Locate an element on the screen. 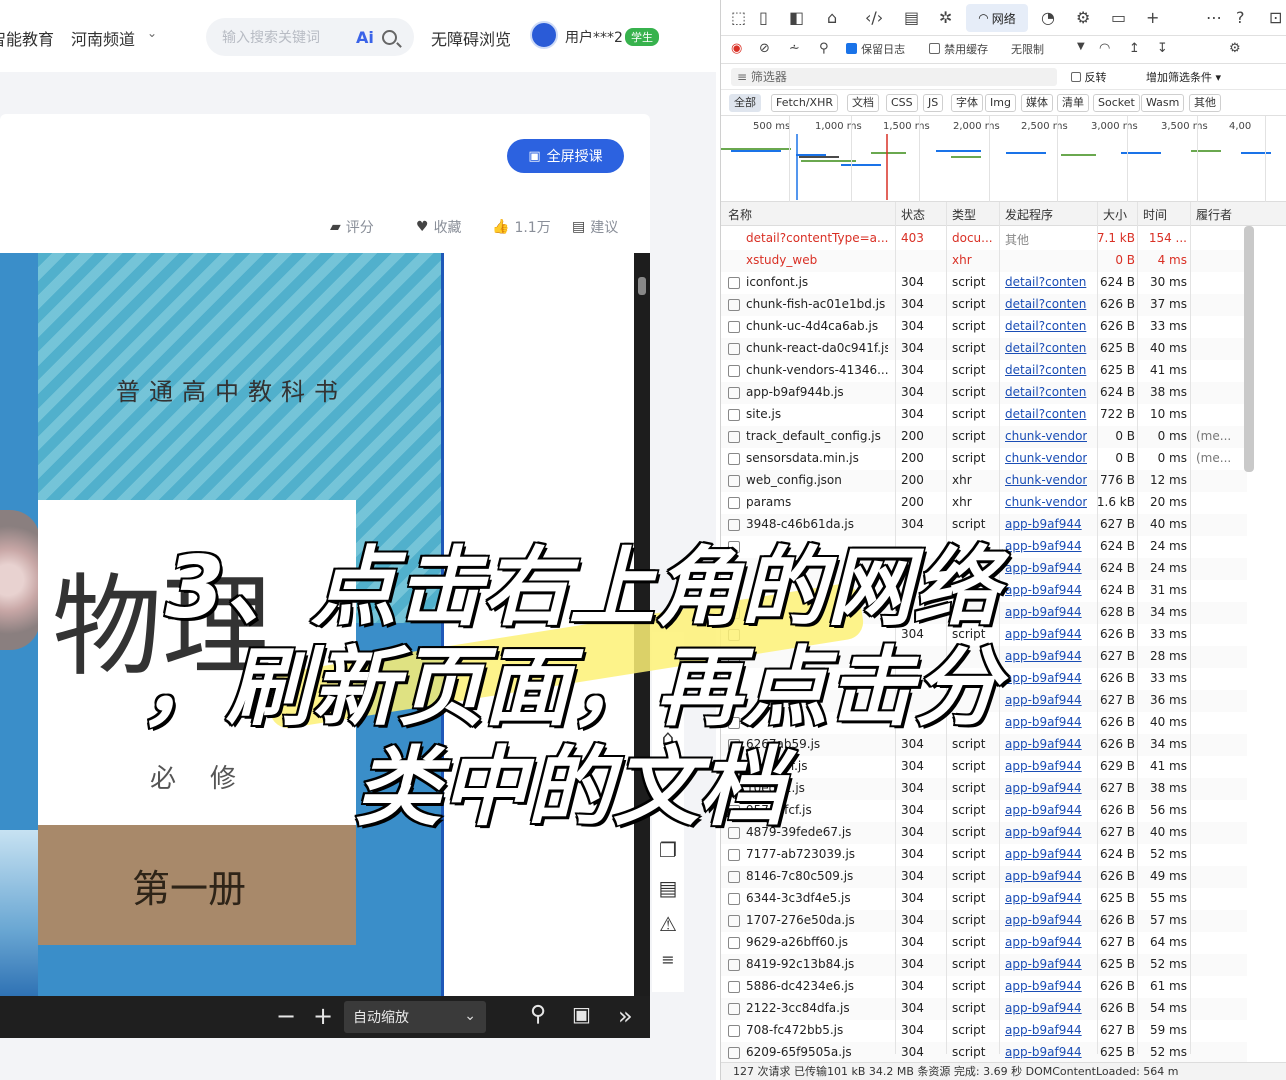  tab-network: ◠ 网络 is located at coordinates (997, 18).